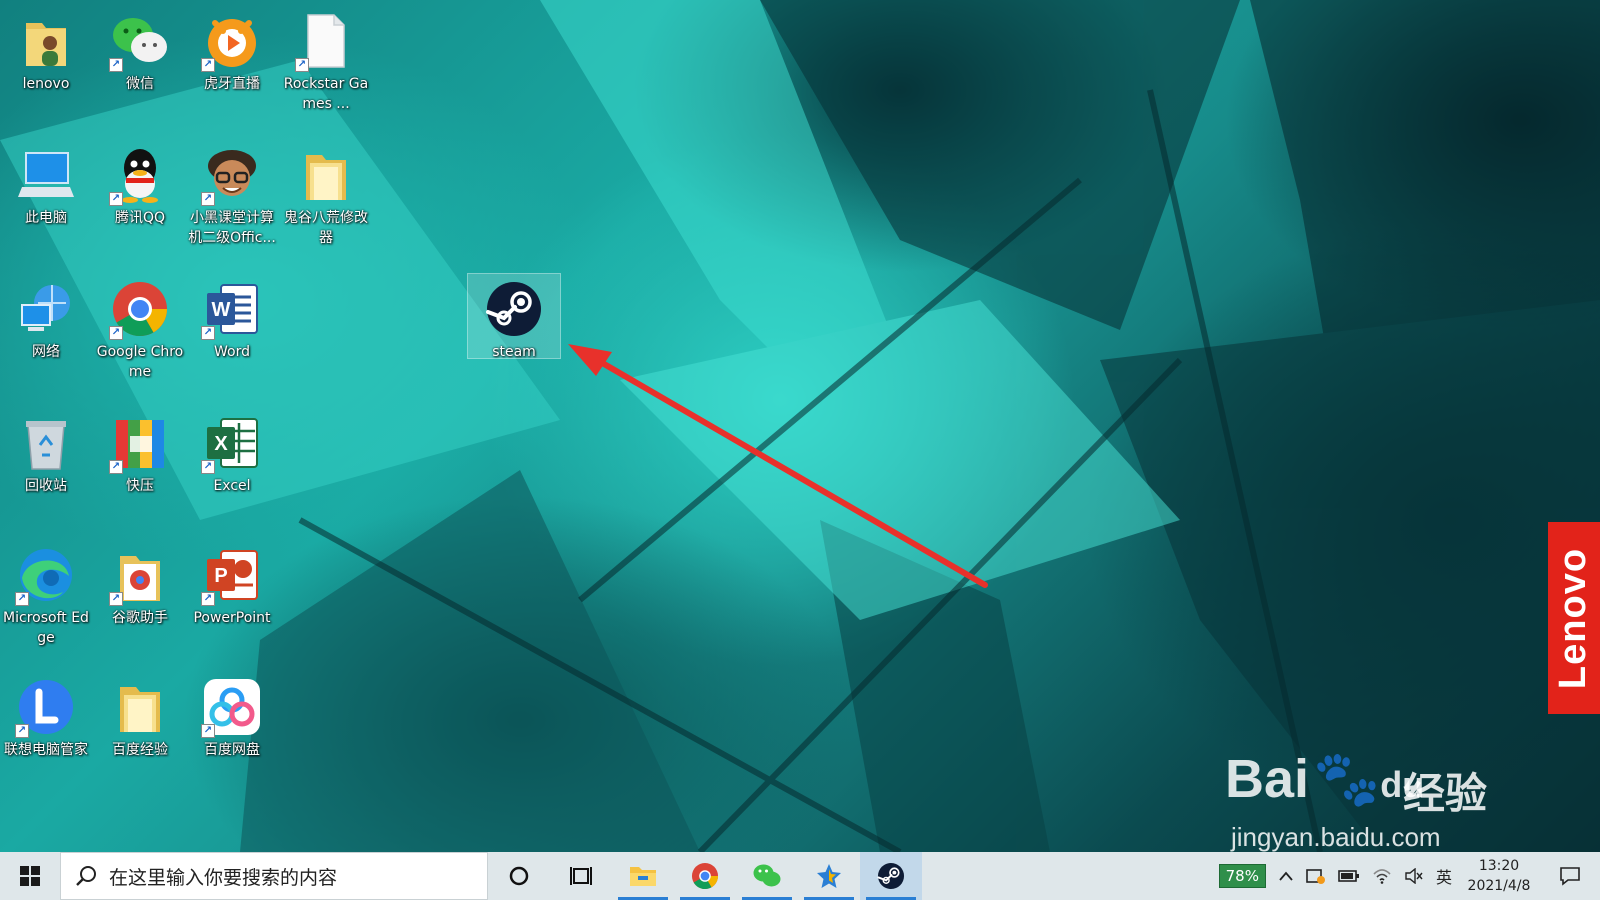  I want to click on watermark-jingyan-text: 经验, so click(1445, 793).